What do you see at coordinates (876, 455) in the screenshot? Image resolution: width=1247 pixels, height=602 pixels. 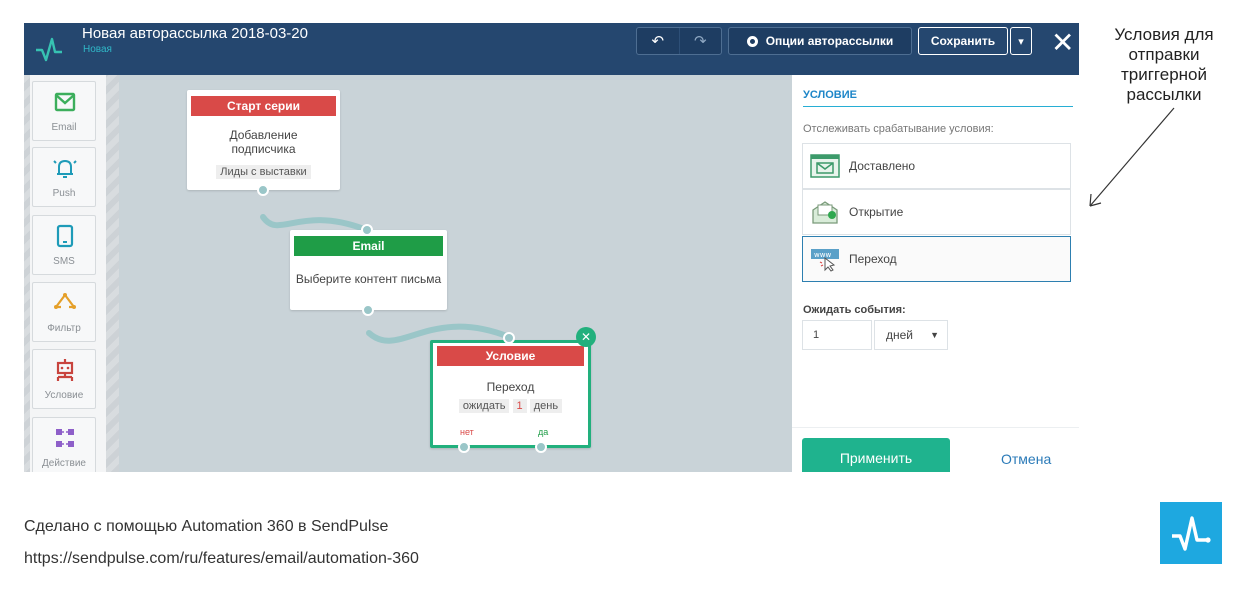 I see `apply-button: Применить` at bounding box center [876, 455].